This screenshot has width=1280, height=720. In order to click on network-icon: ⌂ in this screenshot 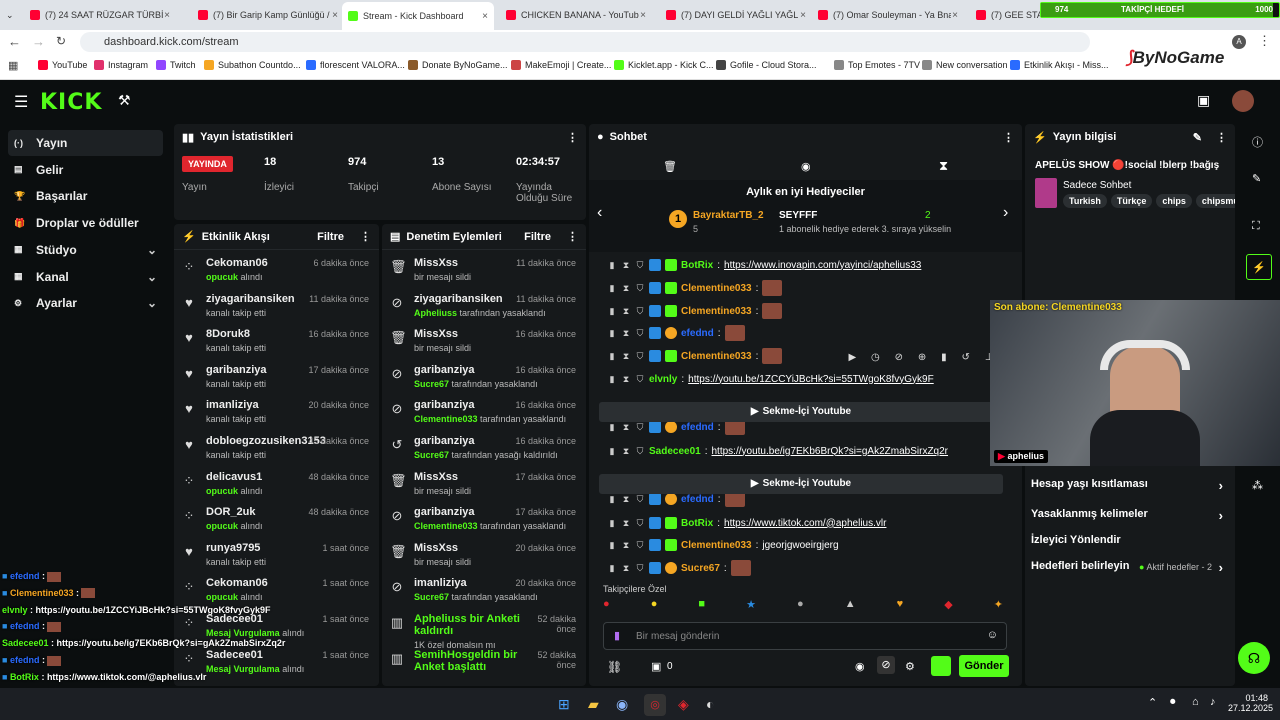, I will do `click(1195, 702)`.